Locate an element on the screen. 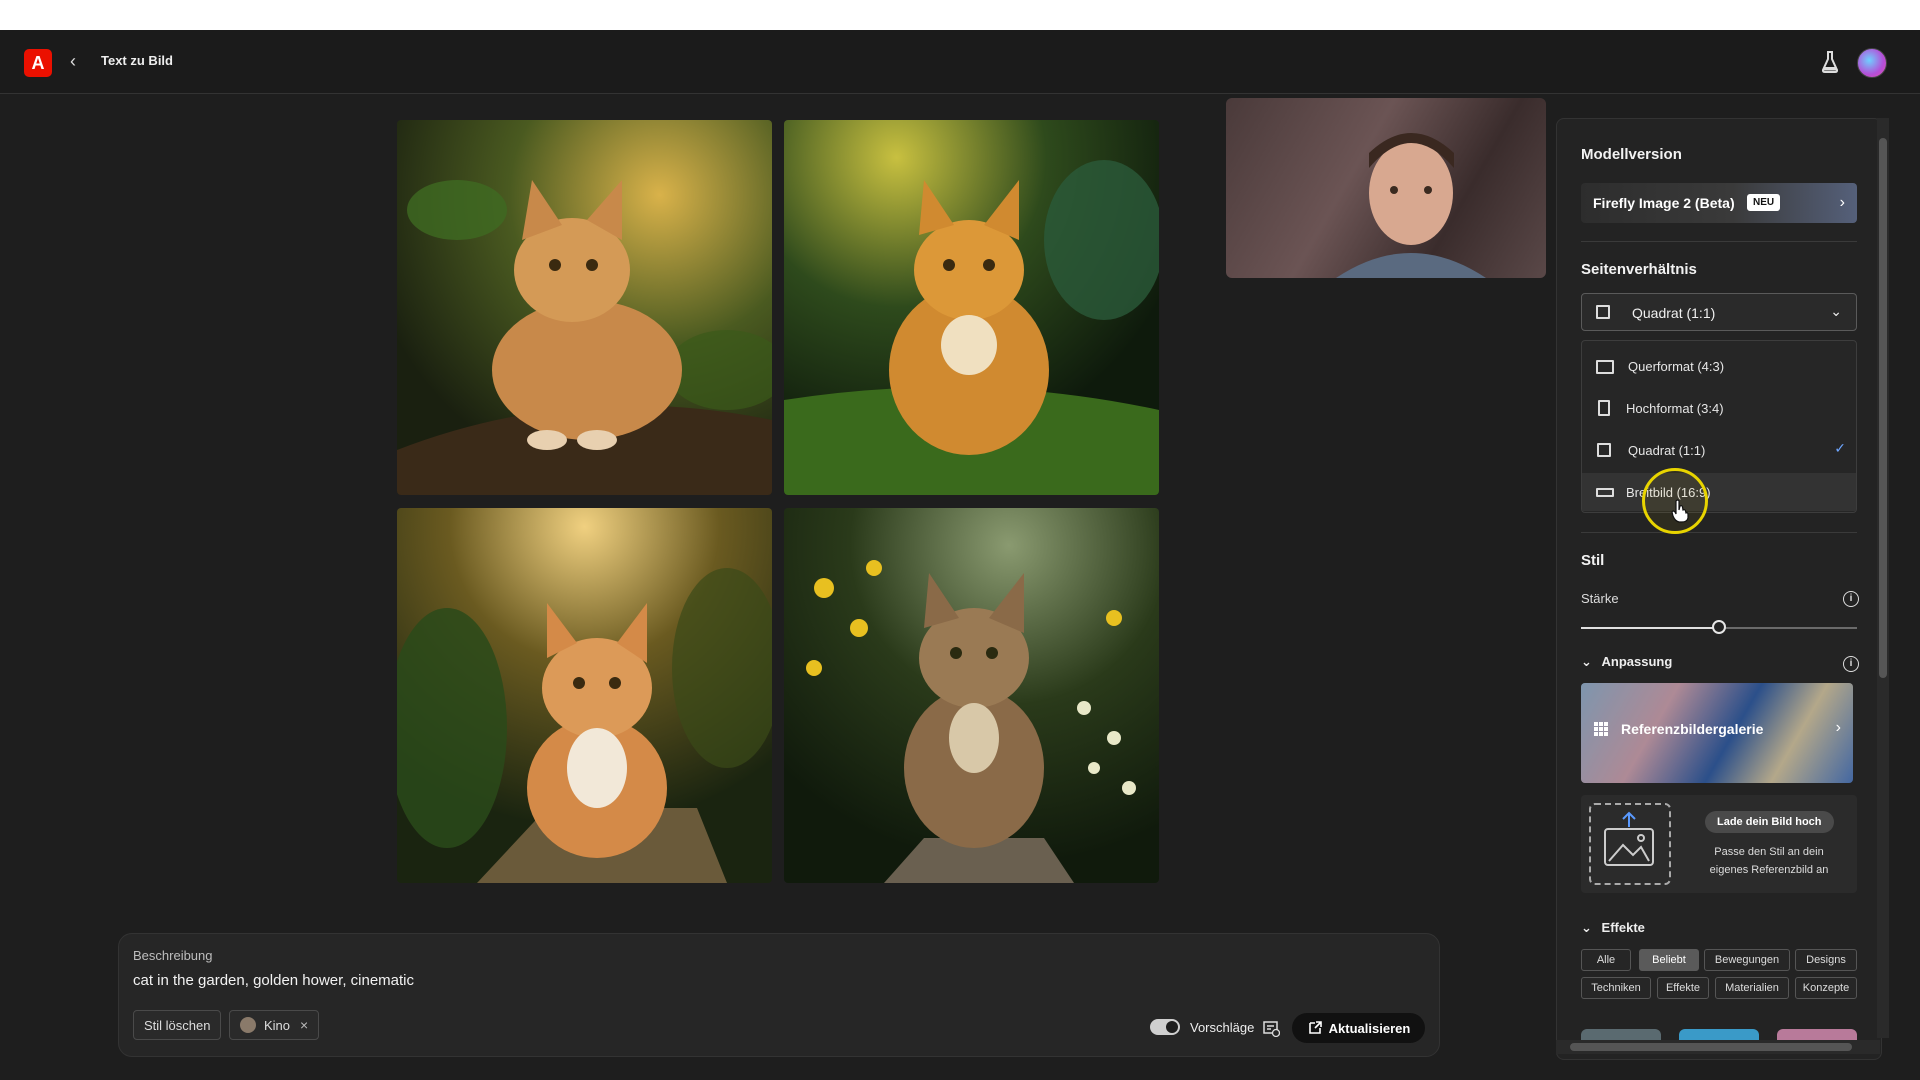 This screenshot has width=1920, height=1080. aspect-ratio-select: Quadrat (1:1) ⌄ is located at coordinates (1719, 312).